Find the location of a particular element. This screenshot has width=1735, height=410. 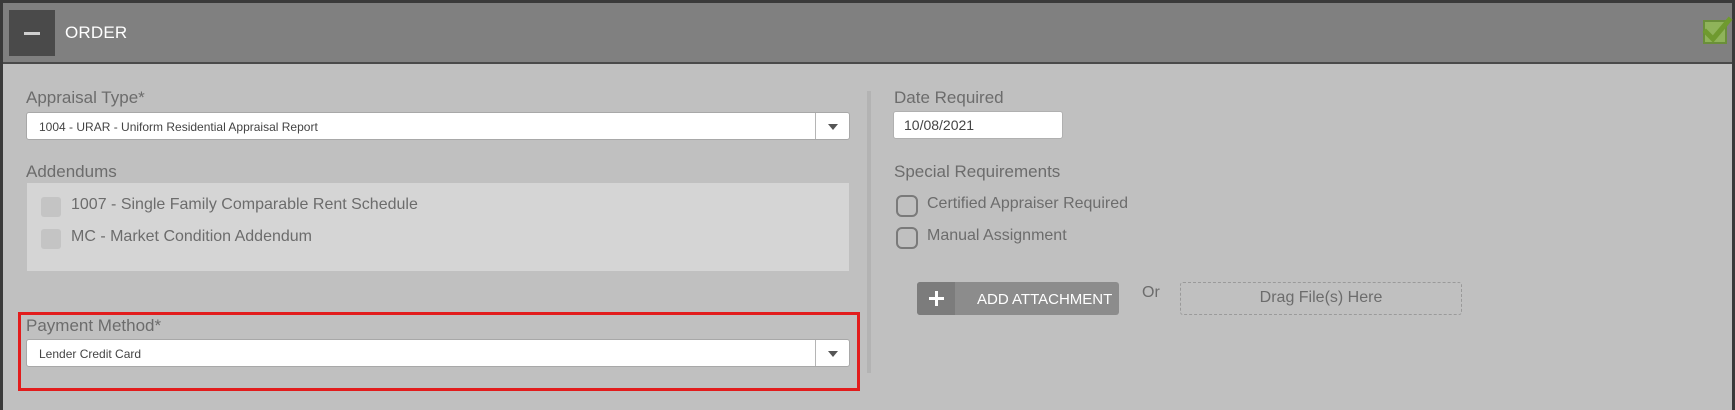

date-required-label: Date Required is located at coordinates (949, 97).